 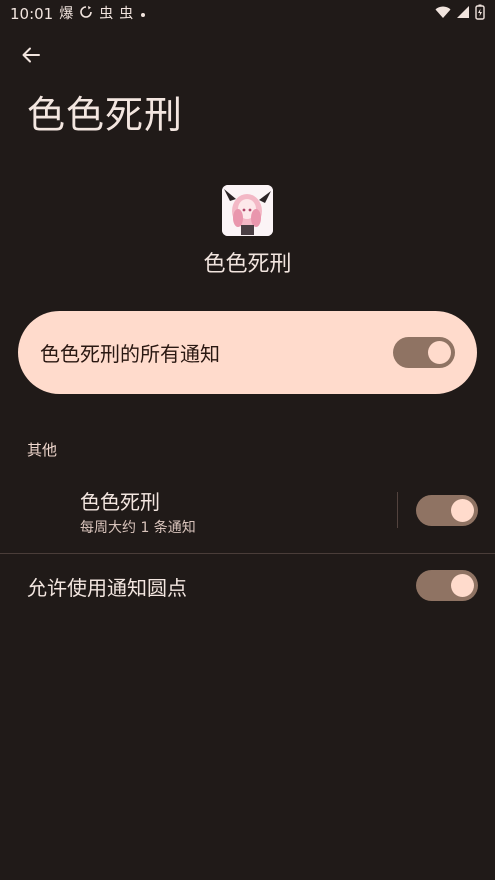 What do you see at coordinates (247, 553) in the screenshot?
I see `divider` at bounding box center [247, 553].